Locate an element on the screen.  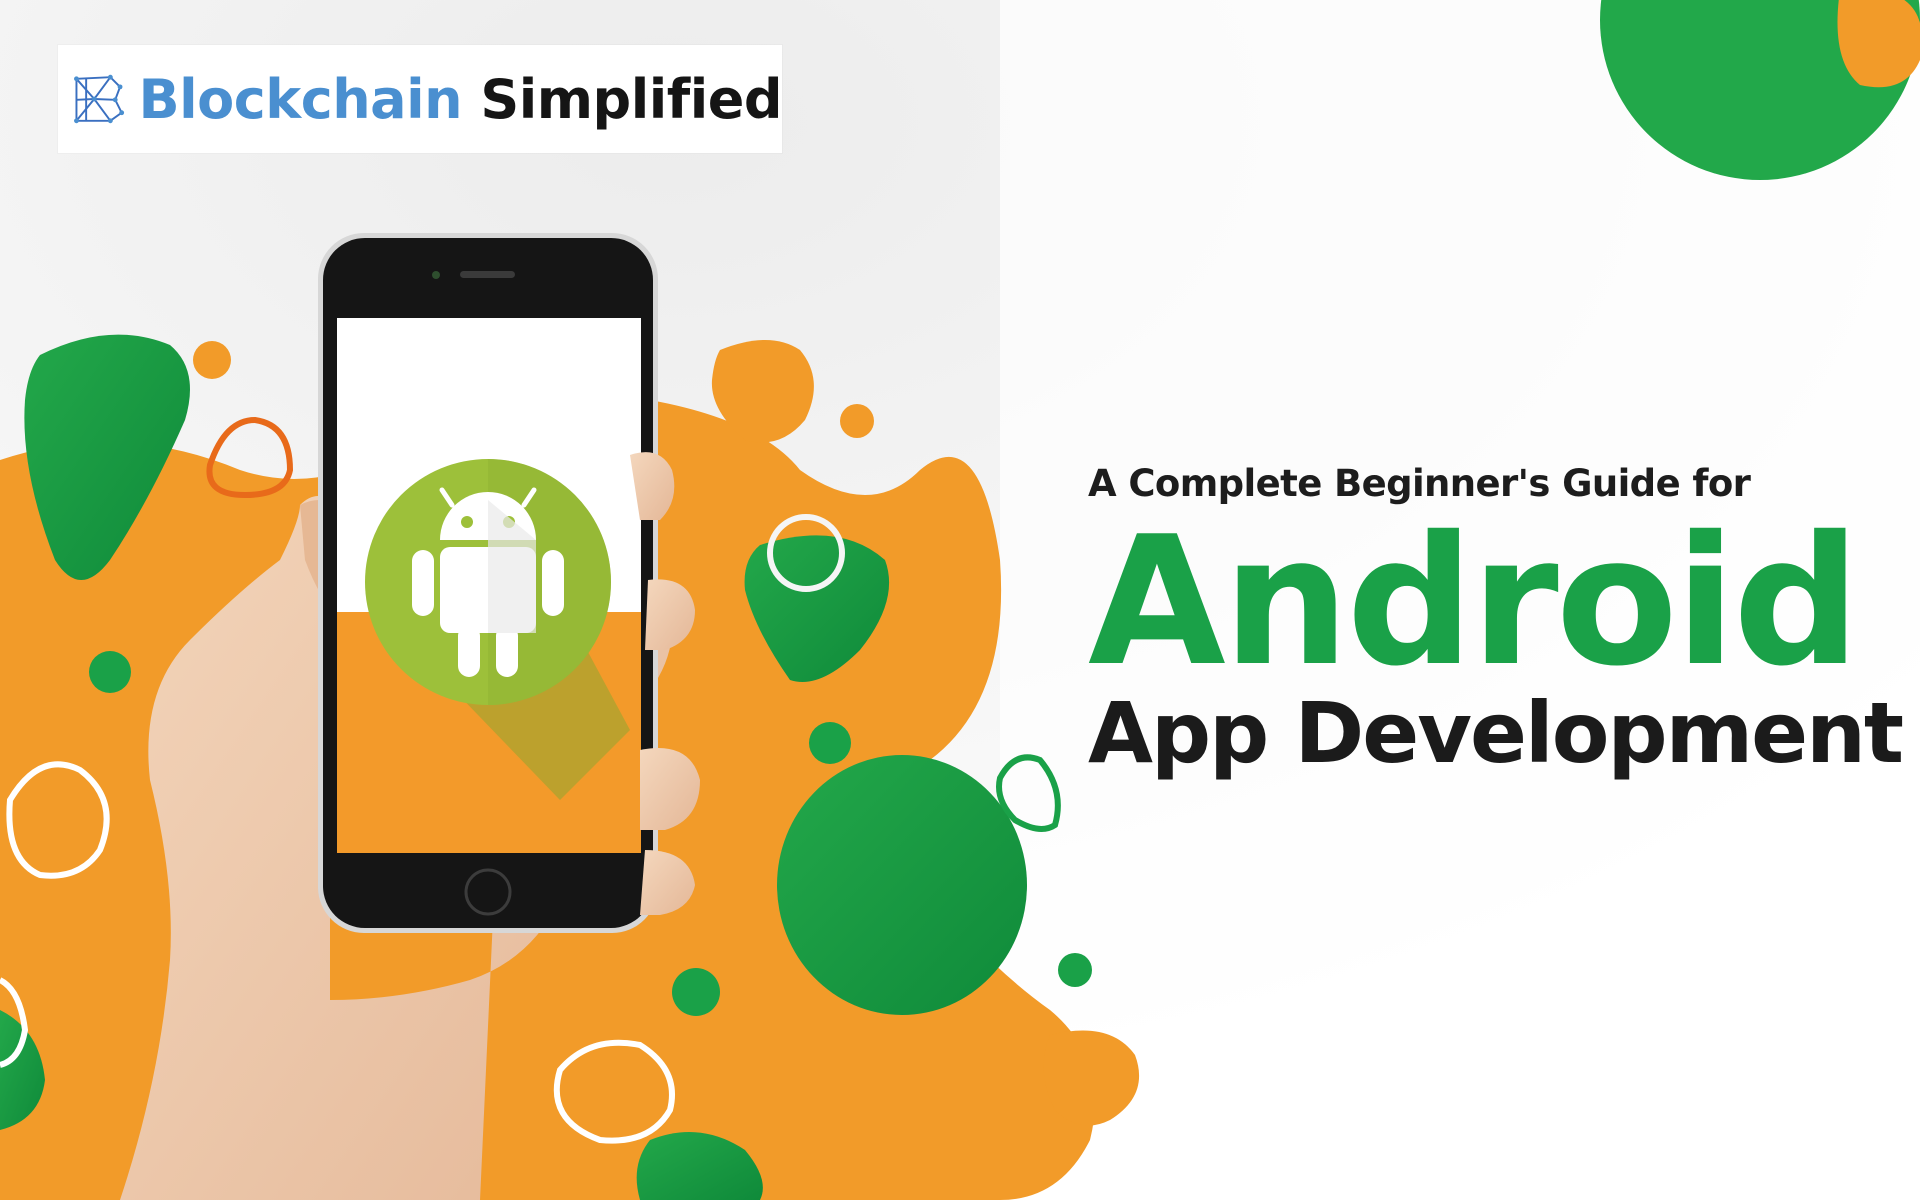
brand-logo: Blockchain Simplified is located at coordinates (420, 99).